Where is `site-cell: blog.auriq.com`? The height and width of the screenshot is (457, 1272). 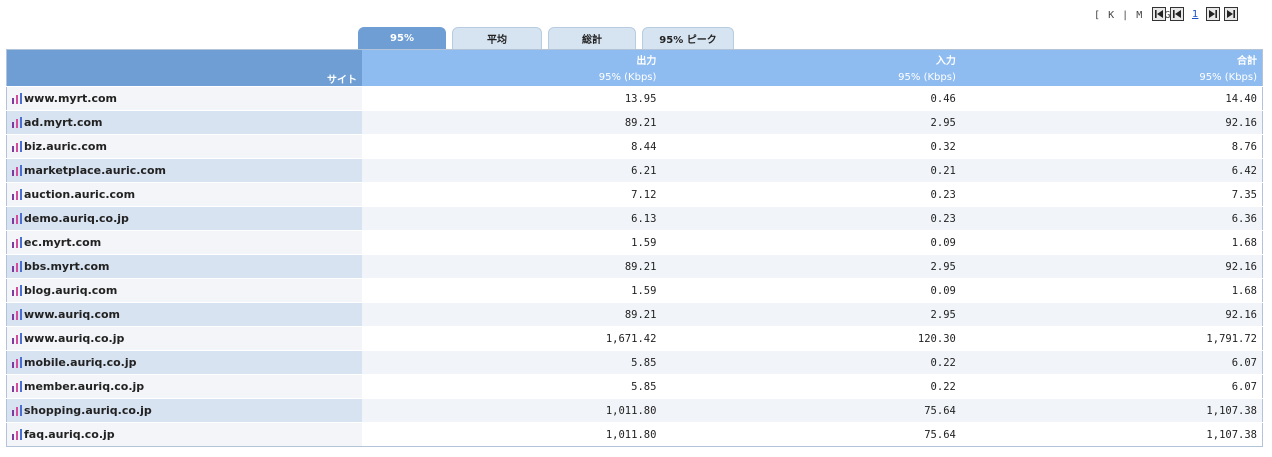
site-cell: blog.auriq.com is located at coordinates (184, 290).